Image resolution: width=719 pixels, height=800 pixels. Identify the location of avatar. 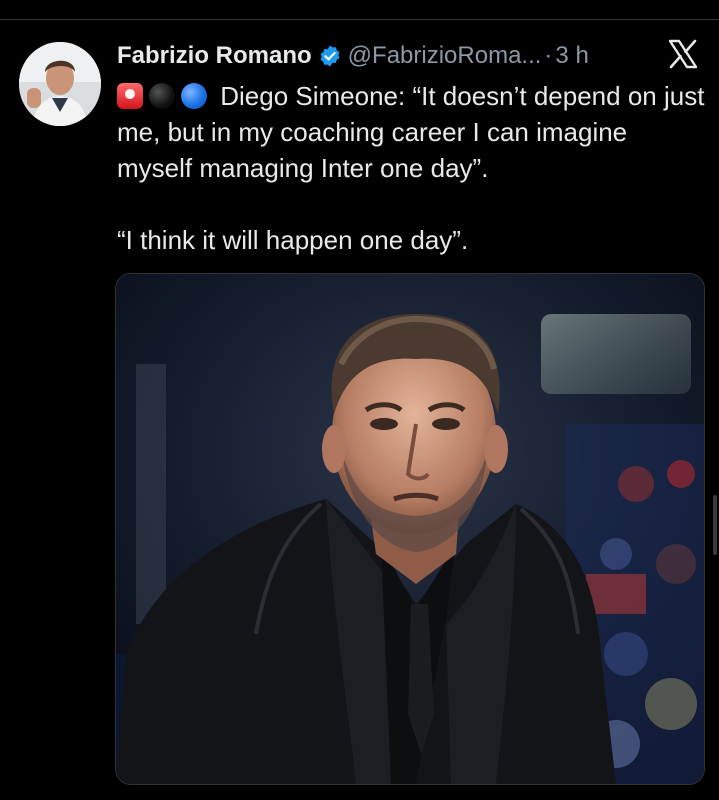
(60, 84).